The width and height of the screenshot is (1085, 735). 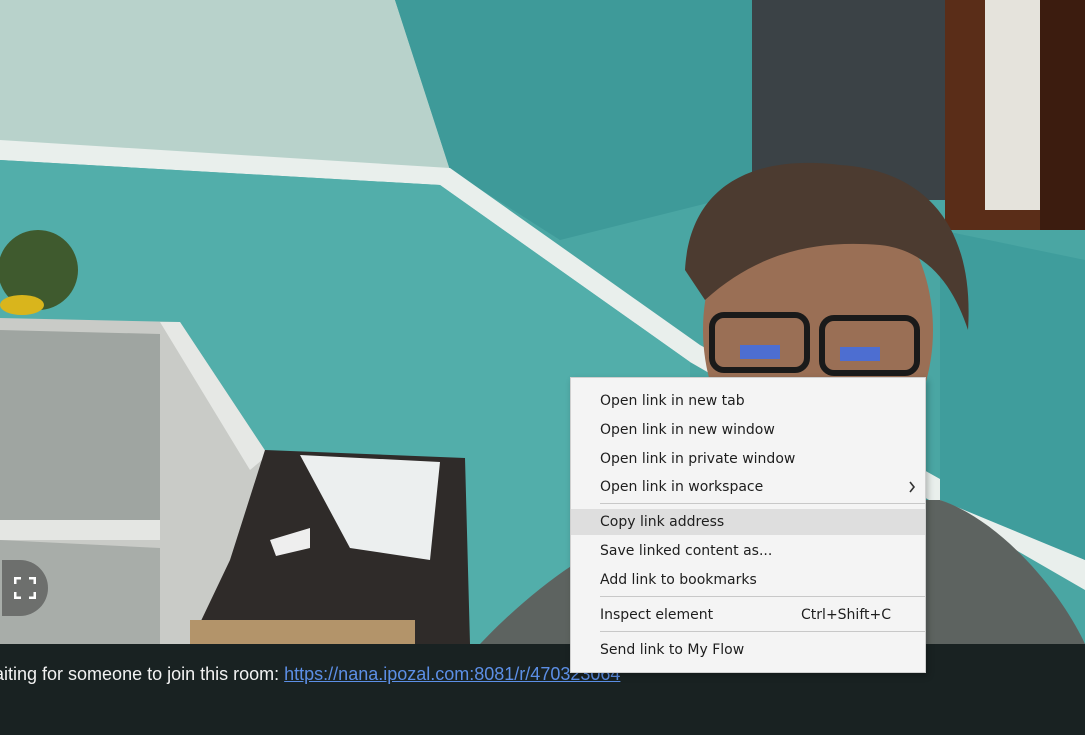 What do you see at coordinates (698, 459) in the screenshot?
I see `menu-item-label: Open link in private window` at bounding box center [698, 459].